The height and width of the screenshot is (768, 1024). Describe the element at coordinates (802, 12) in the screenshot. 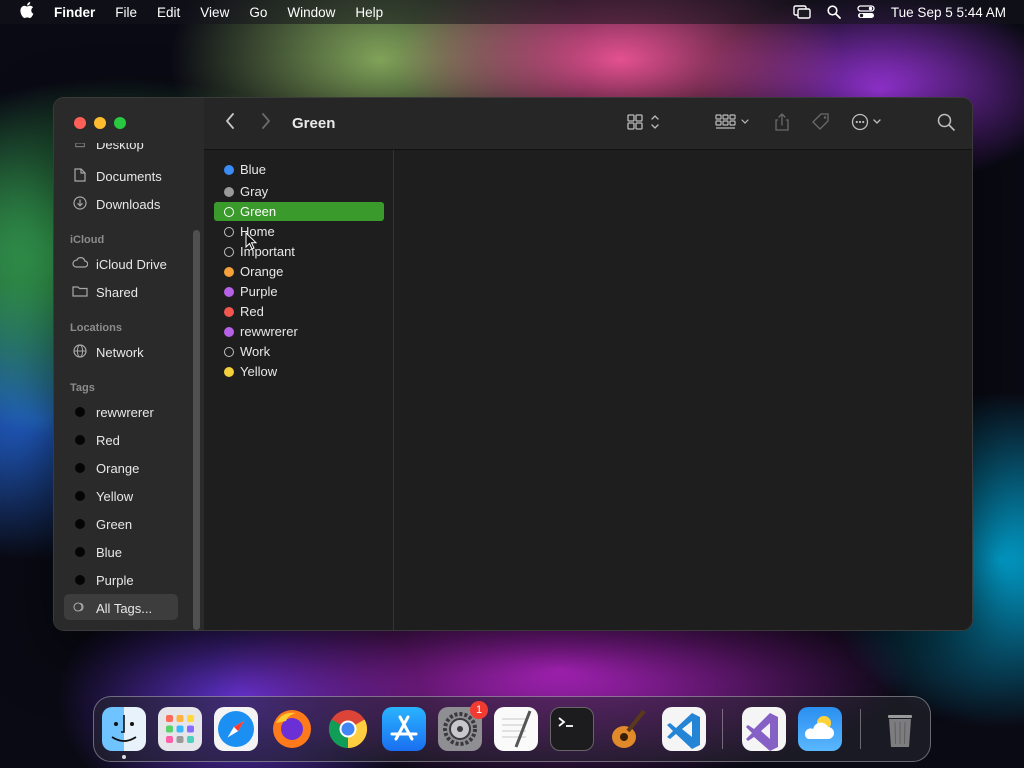

I see `screen-mirroring-icon` at that location.